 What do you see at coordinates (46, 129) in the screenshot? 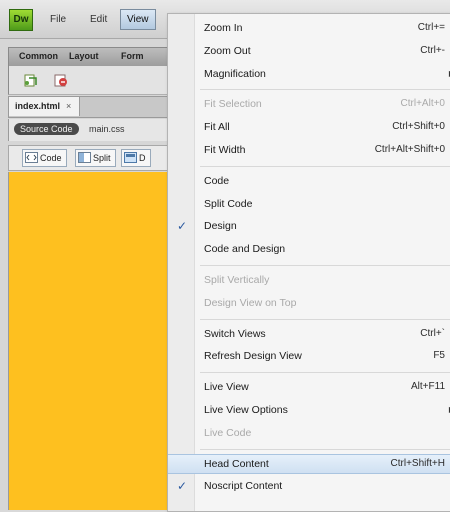
I see `source-code-button: Source Code` at bounding box center [46, 129].